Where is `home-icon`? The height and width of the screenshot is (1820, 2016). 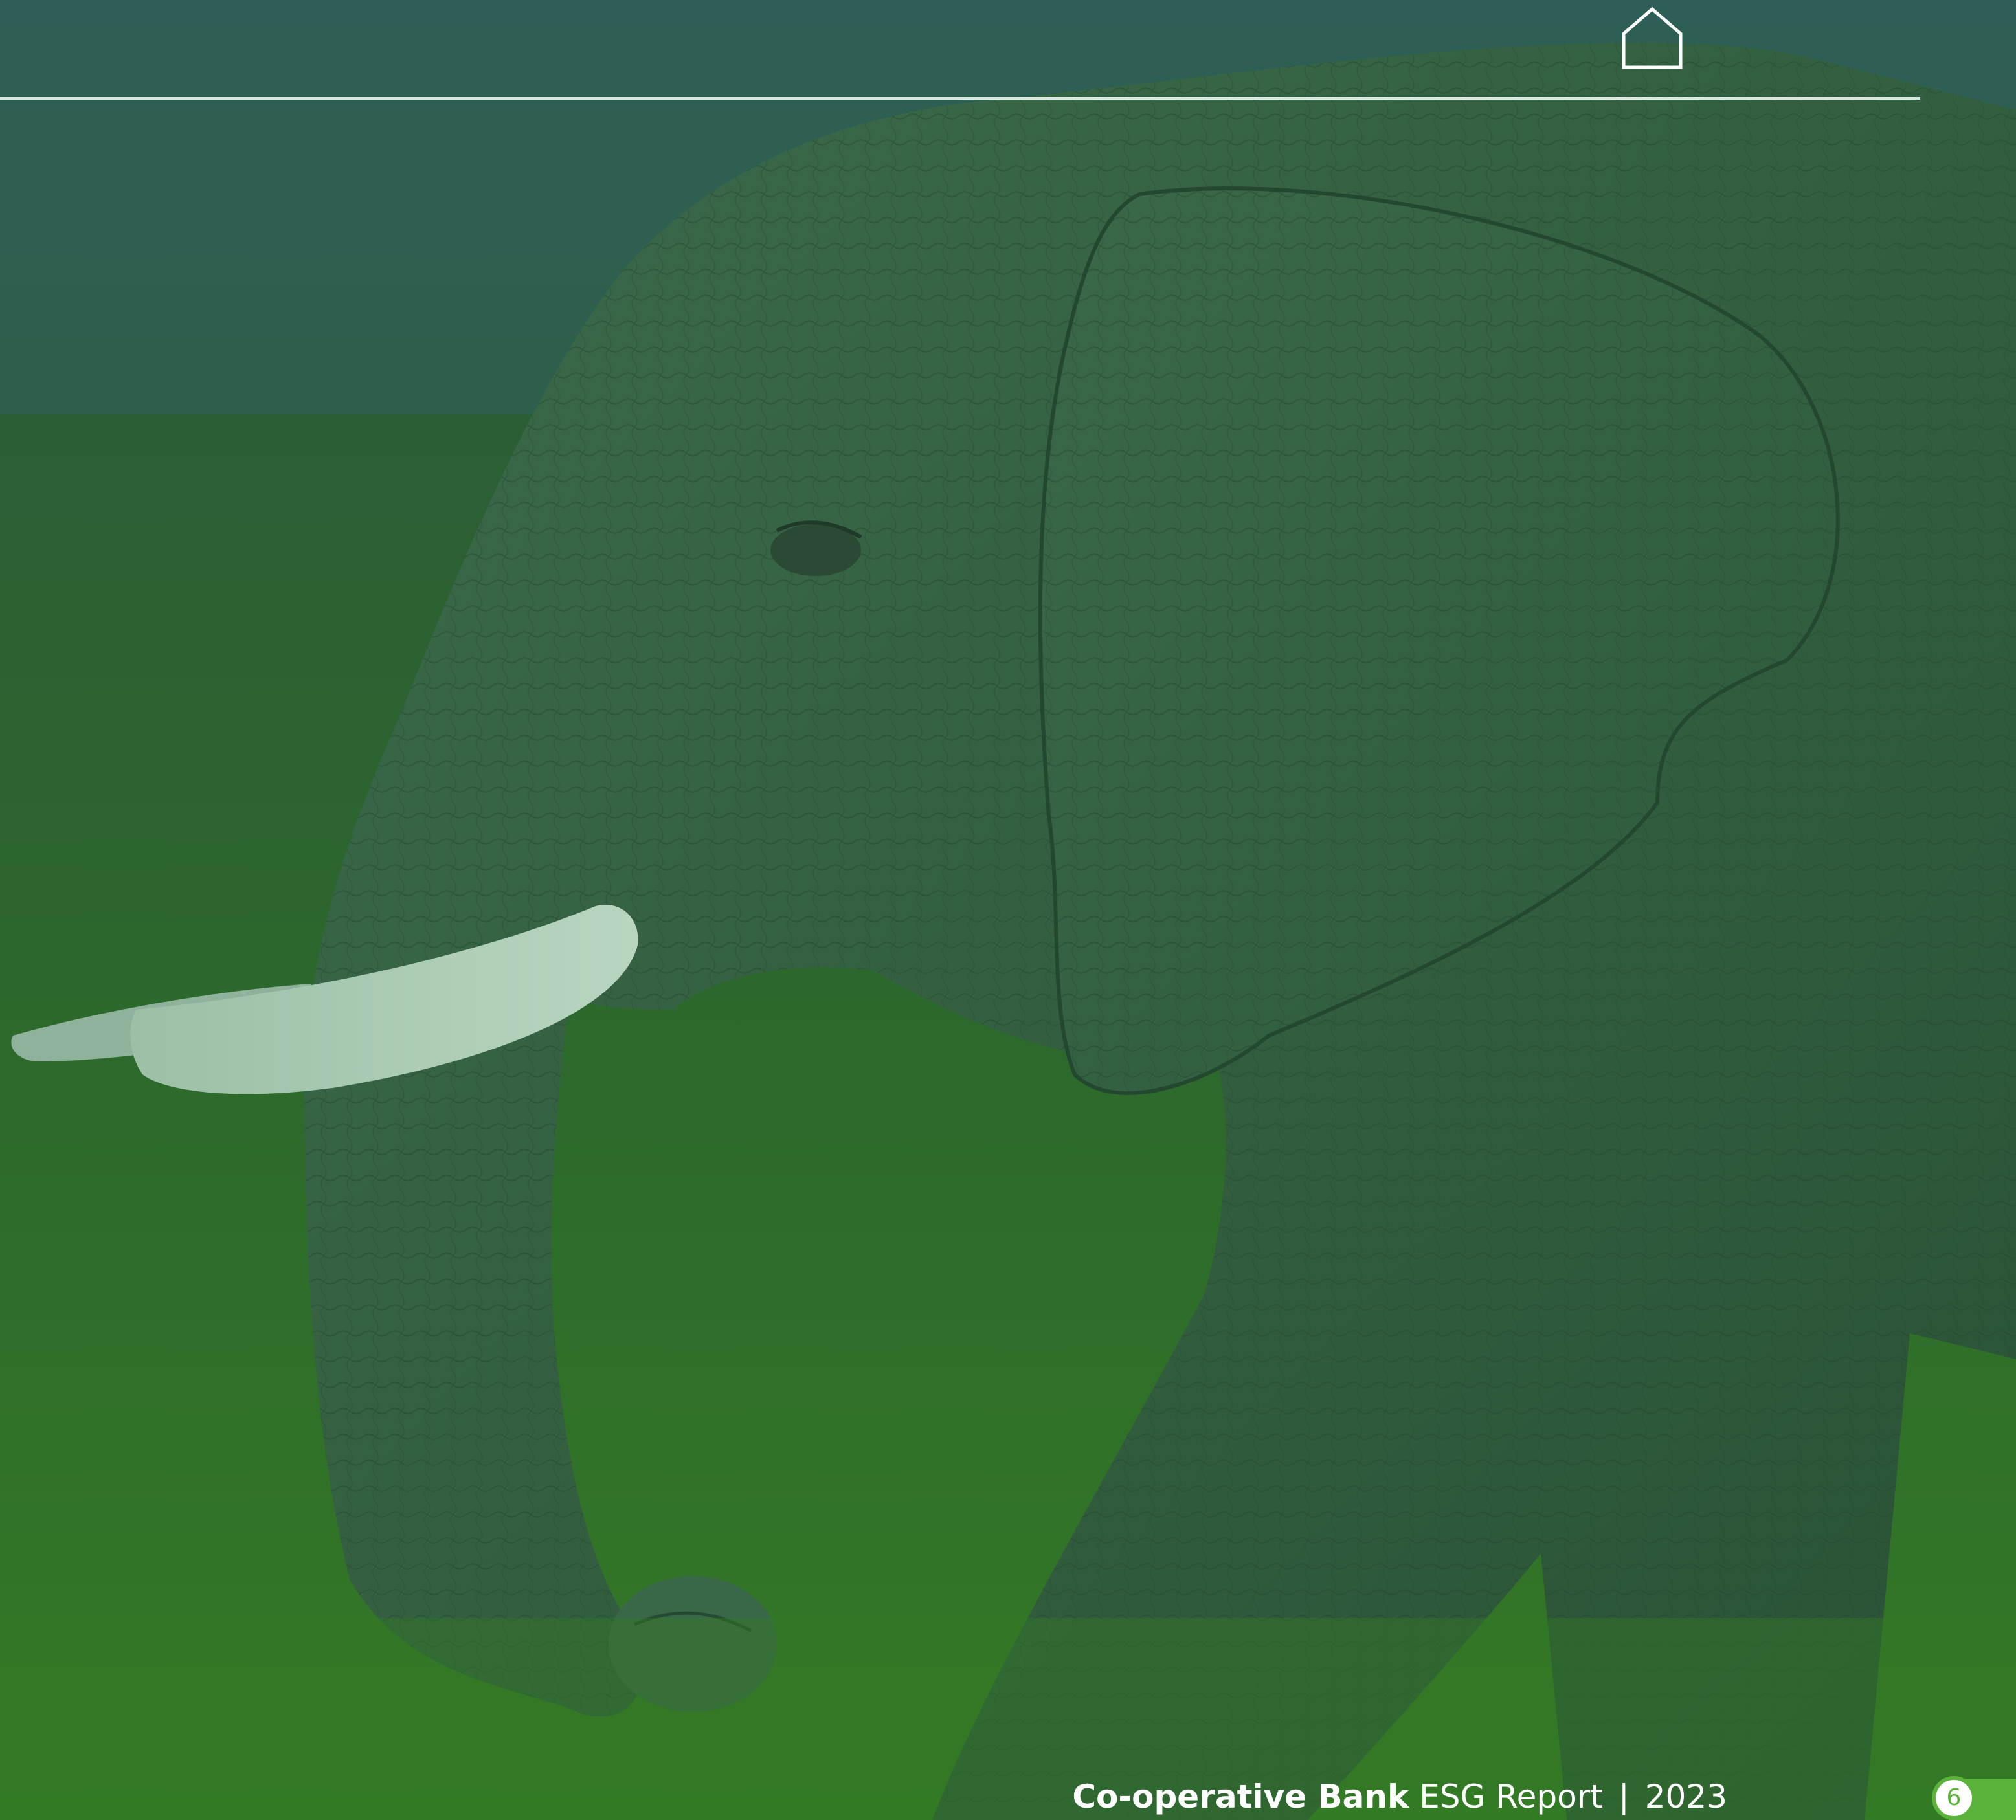 home-icon is located at coordinates (1652, 37).